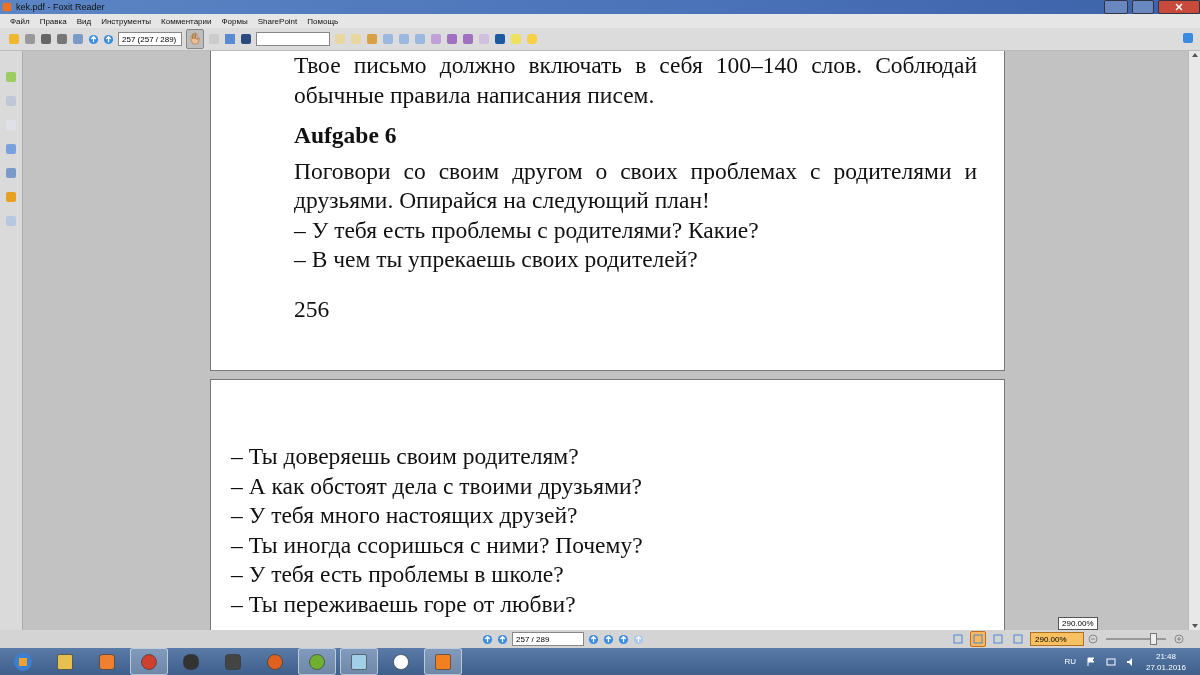 This screenshot has width=1200, height=675. Describe the element at coordinates (527, 230) in the screenshot. I see `text-line: – У тебя есть проблемы с родителями? Какие?` at that location.